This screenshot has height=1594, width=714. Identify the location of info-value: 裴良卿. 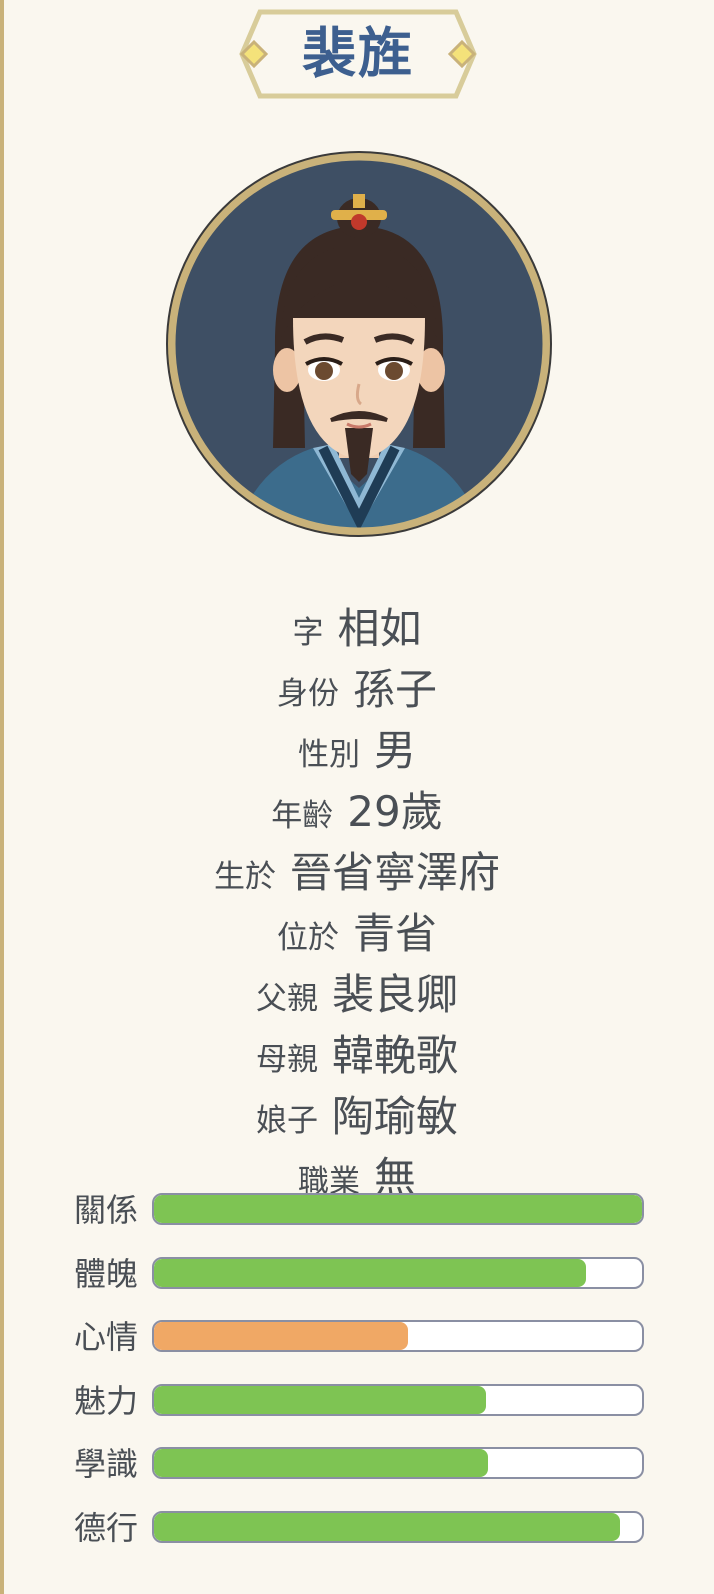
(394, 994).